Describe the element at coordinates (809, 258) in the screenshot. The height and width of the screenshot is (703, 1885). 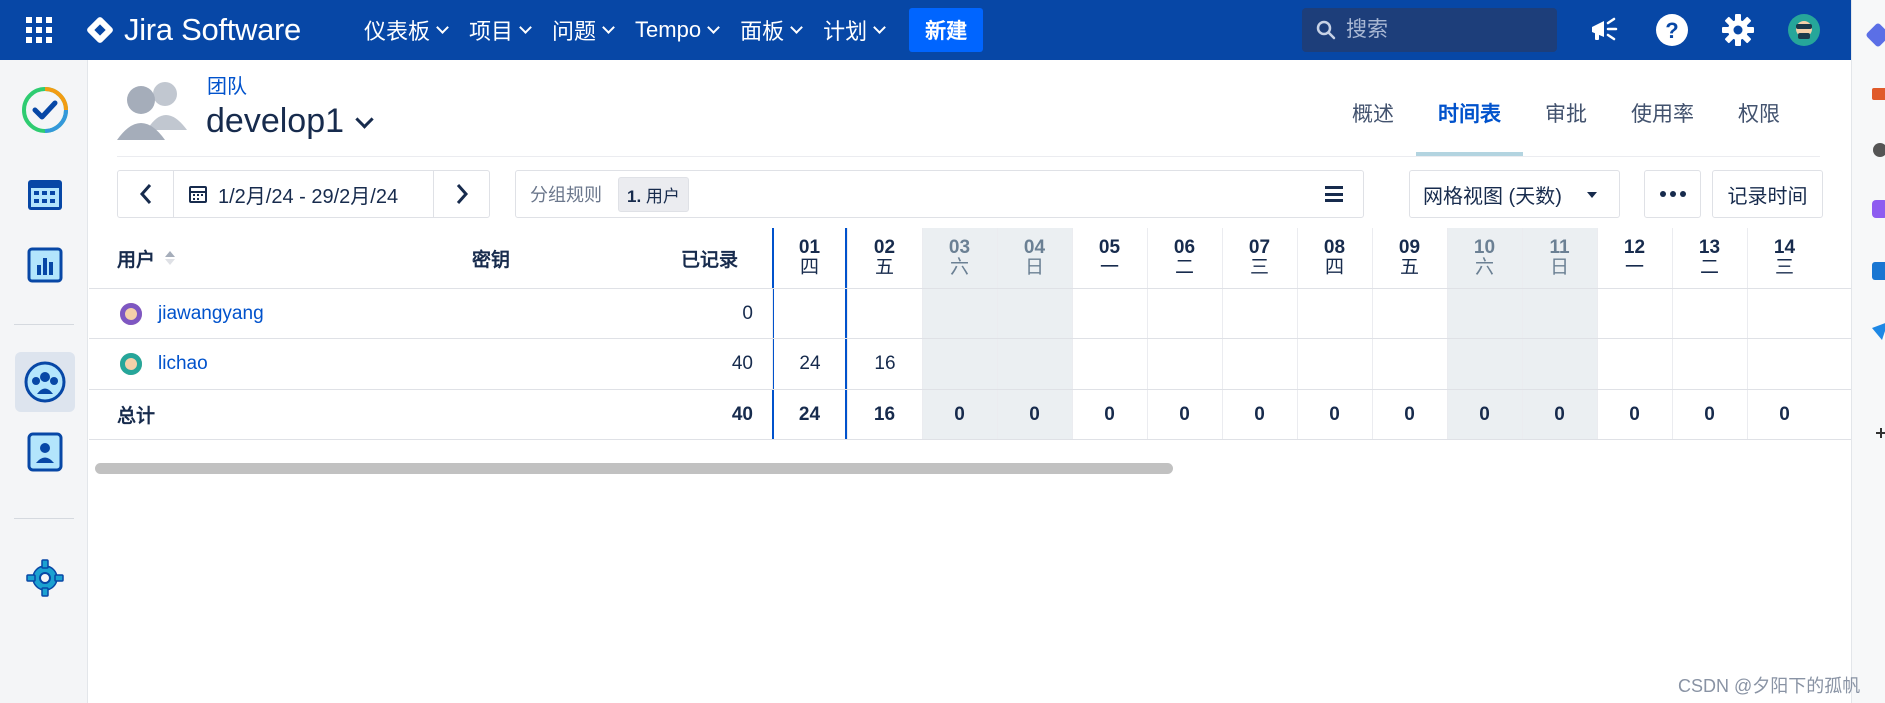
I see `day-header: 01 四` at that location.